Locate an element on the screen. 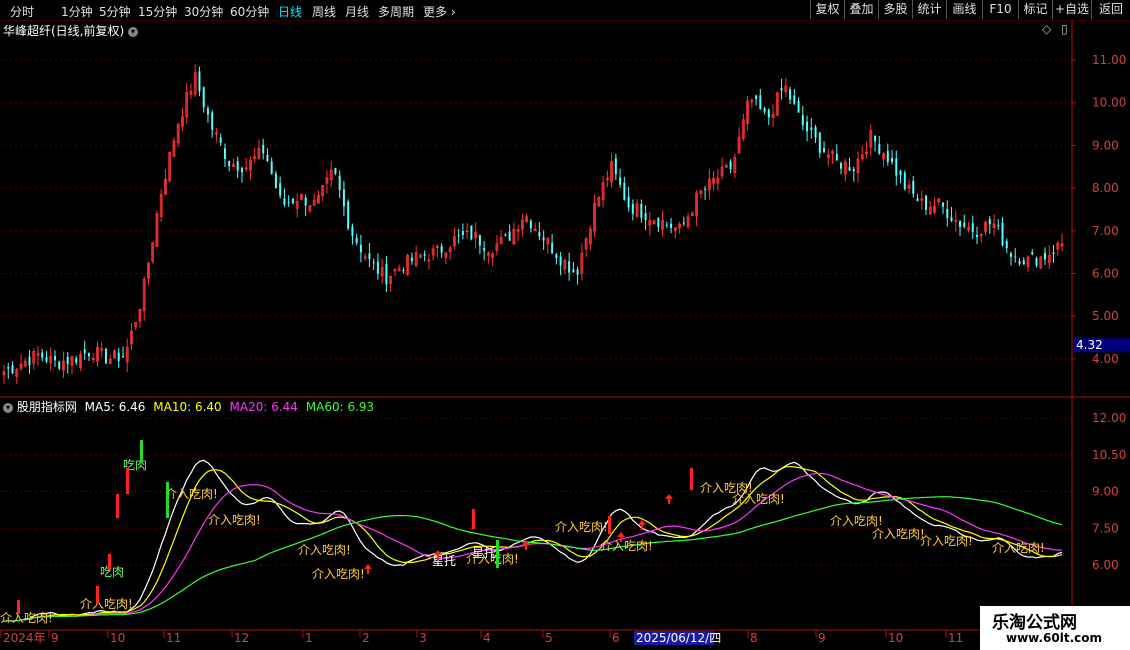  period-fenshi: 分时 is located at coordinates (22, 11).